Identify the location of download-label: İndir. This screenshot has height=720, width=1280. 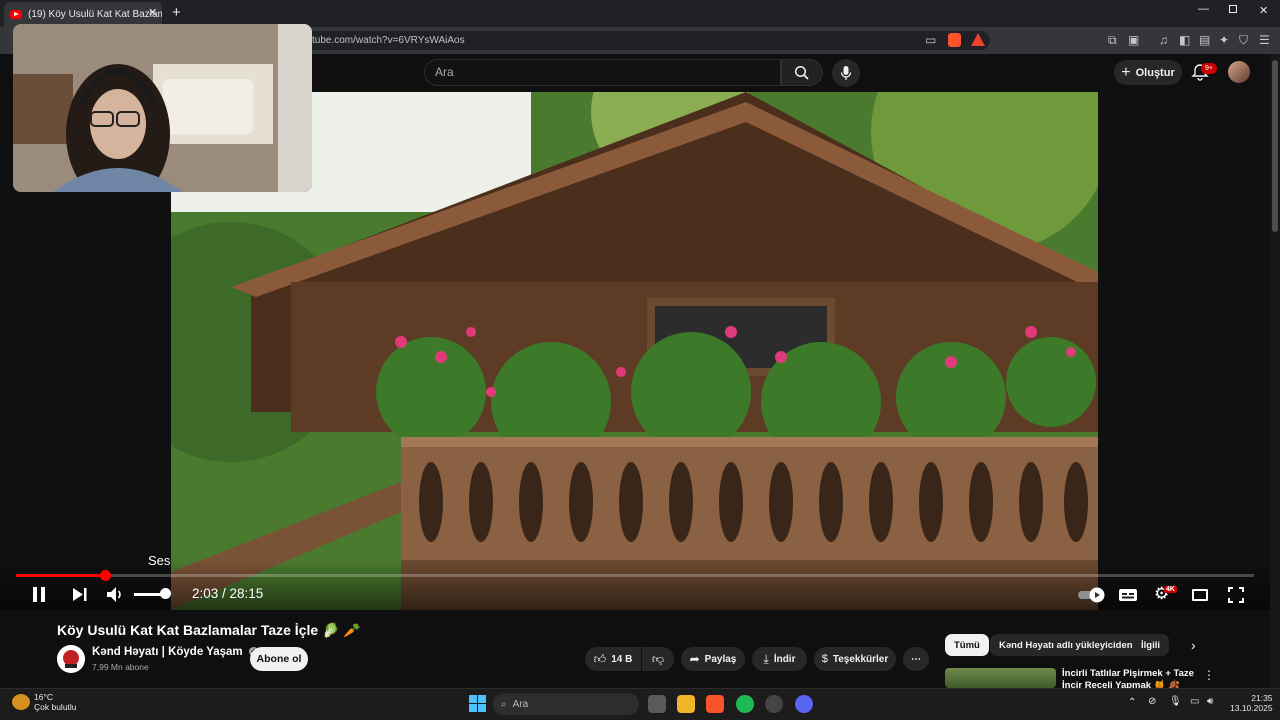
(784, 659).